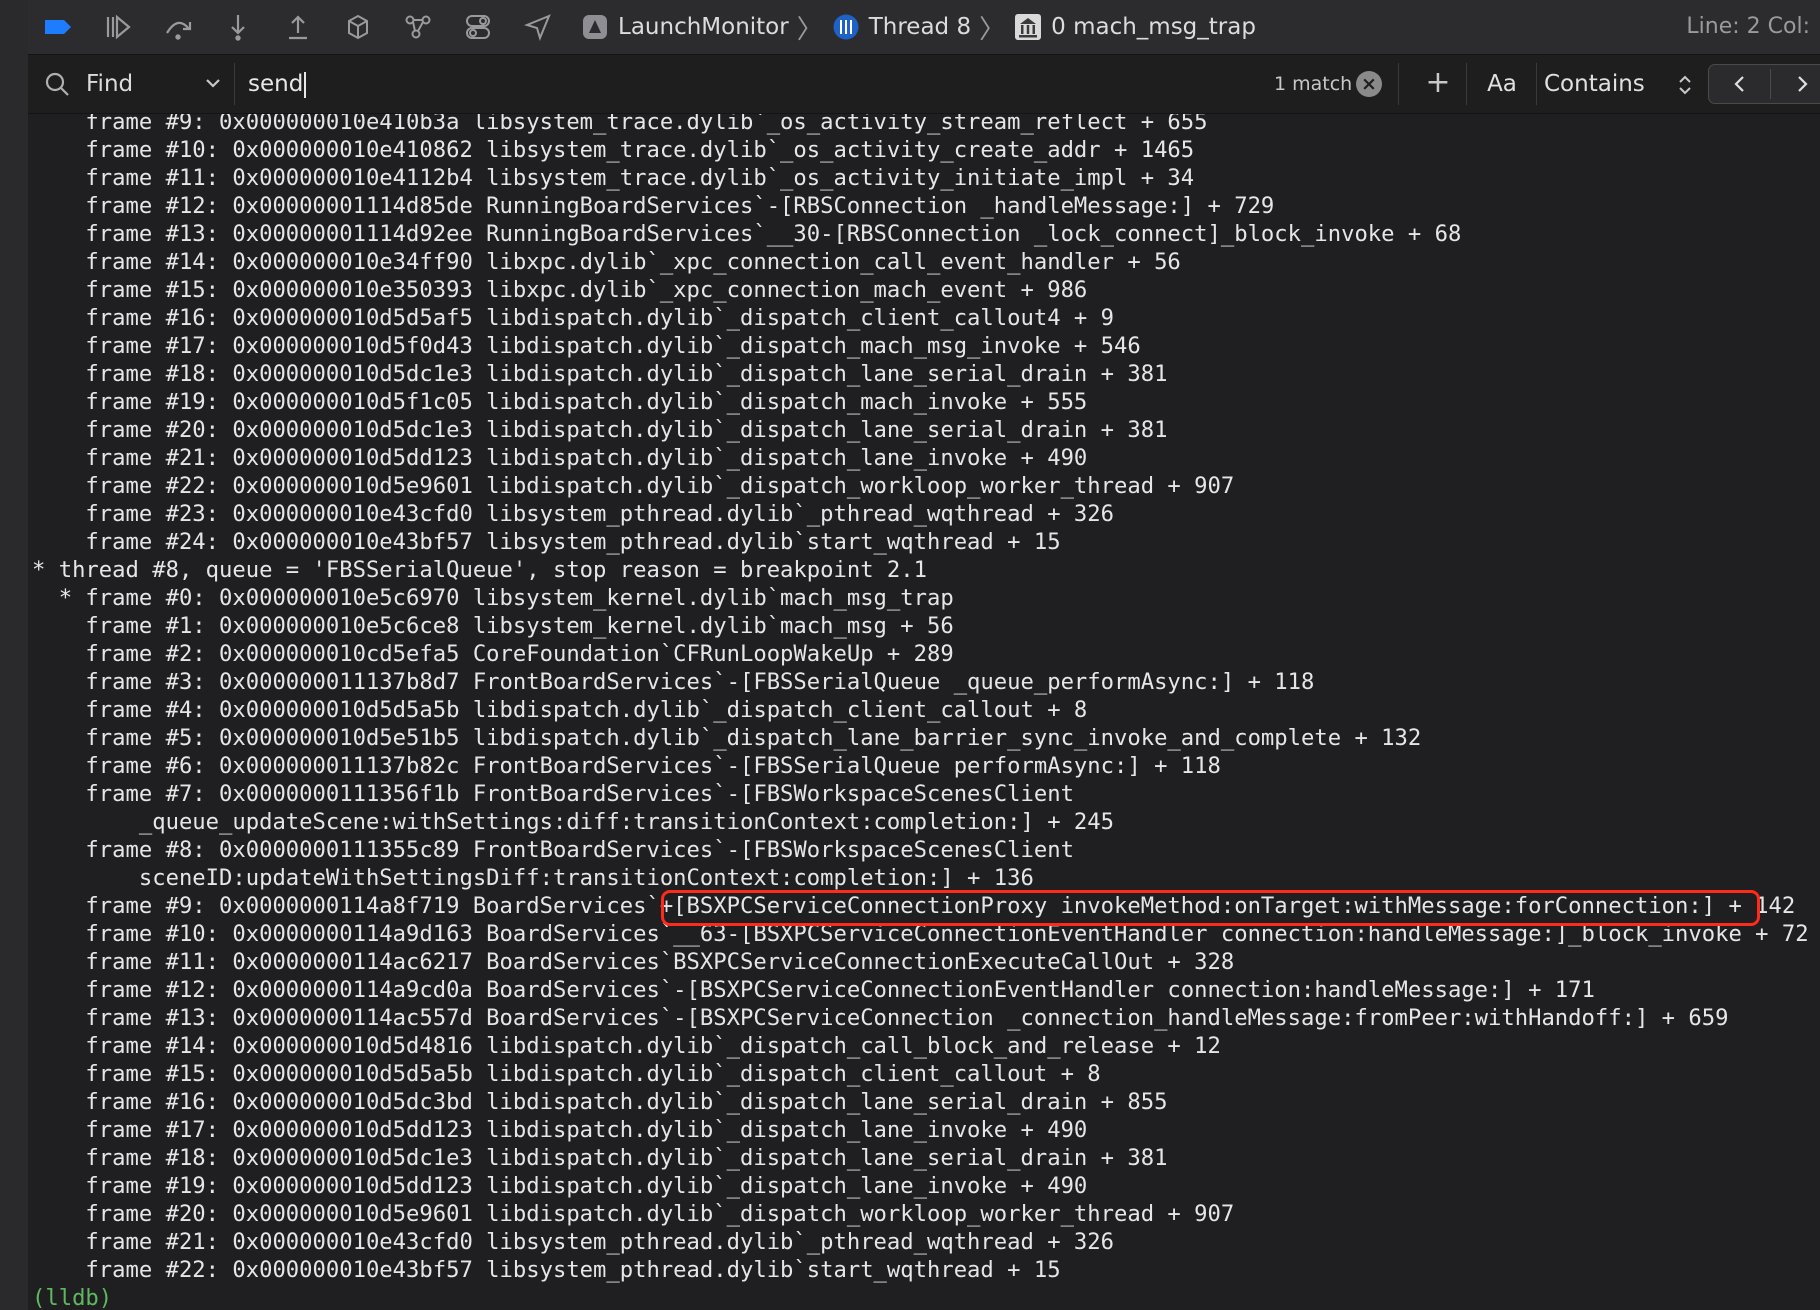 Image resolution: width=1820 pixels, height=1310 pixels. I want to click on app-icon, so click(595, 27).